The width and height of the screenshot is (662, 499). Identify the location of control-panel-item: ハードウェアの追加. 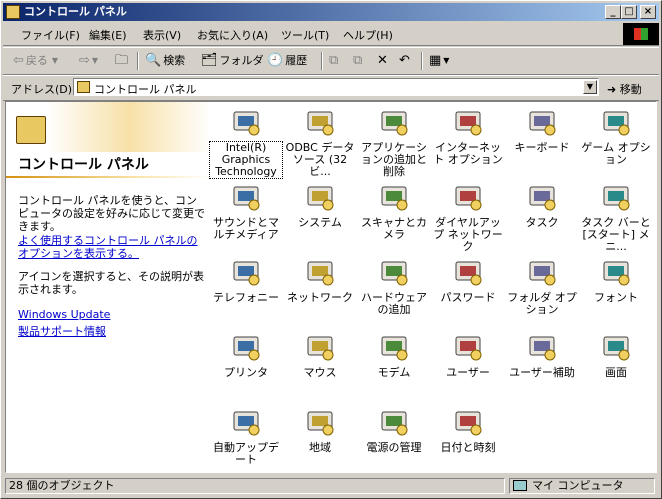
(394, 286).